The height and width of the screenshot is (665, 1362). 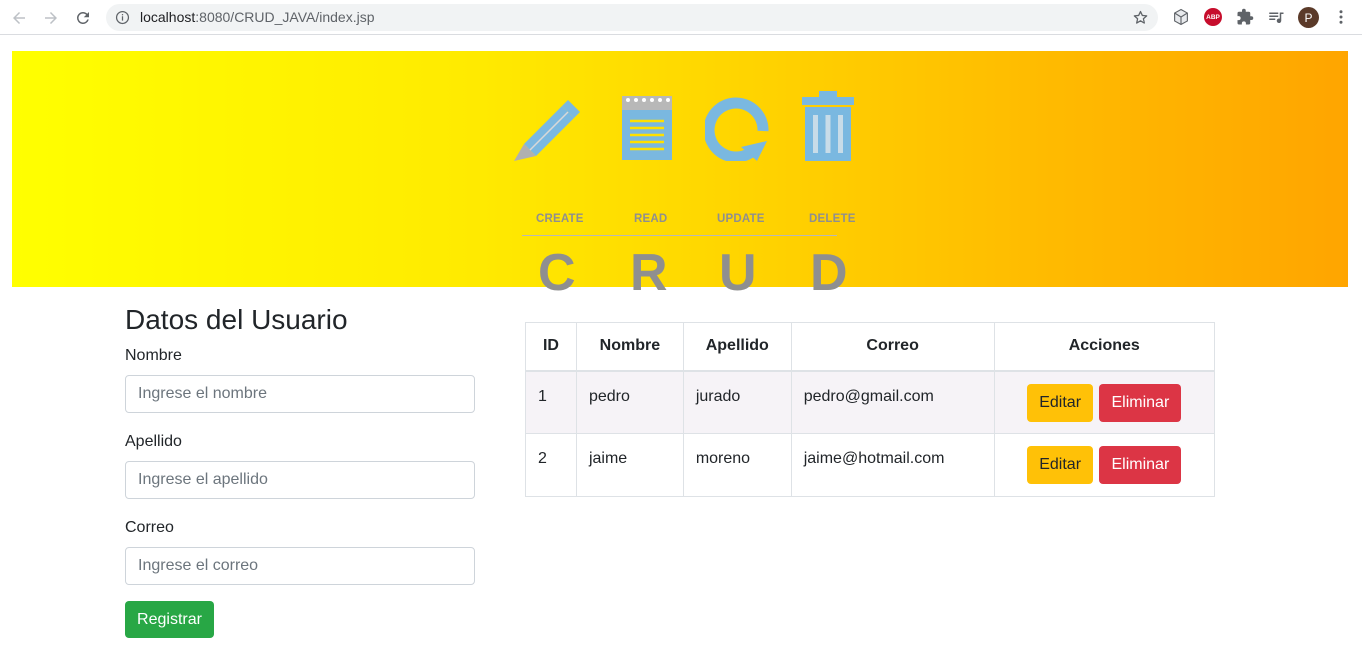 I want to click on extensions-puzzle-icon, so click(x=1245, y=17).